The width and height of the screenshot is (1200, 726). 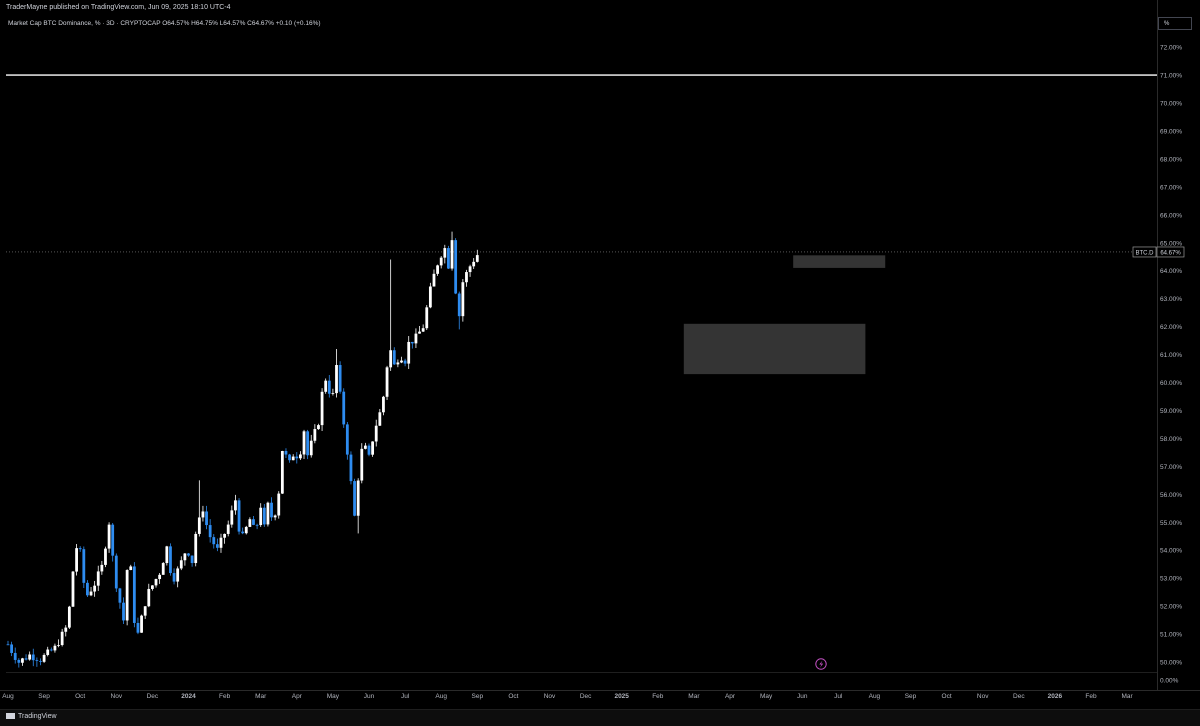 I want to click on time-tick-label: Mar, so click(x=694, y=696).